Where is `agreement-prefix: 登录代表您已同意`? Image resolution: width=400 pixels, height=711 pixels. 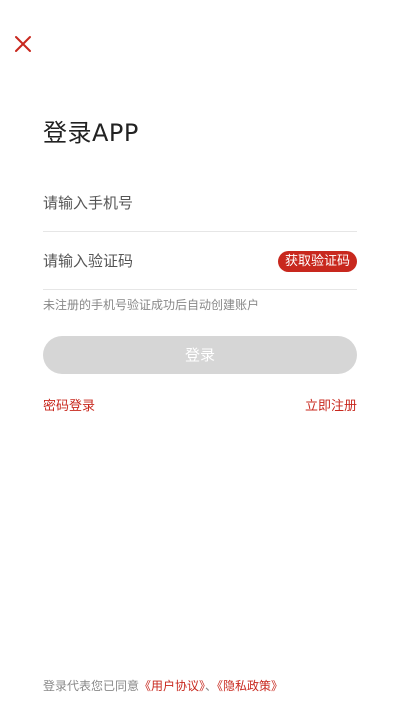 agreement-prefix: 登录代表您已同意 is located at coordinates (91, 686).